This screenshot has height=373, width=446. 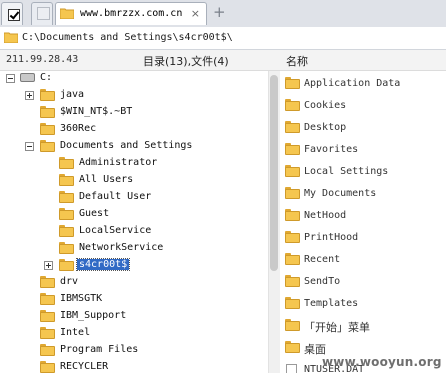 What do you see at coordinates (363, 283) in the screenshot?
I see `list-item: SendTo` at bounding box center [363, 283].